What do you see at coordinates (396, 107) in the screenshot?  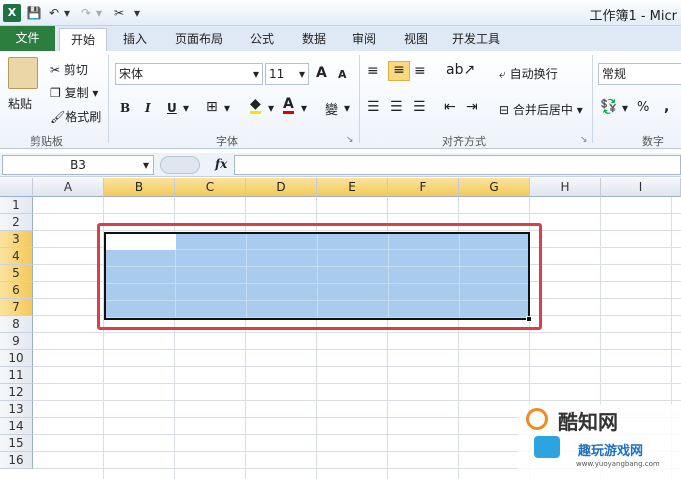 I see `align-center-icon: ☰` at bounding box center [396, 107].